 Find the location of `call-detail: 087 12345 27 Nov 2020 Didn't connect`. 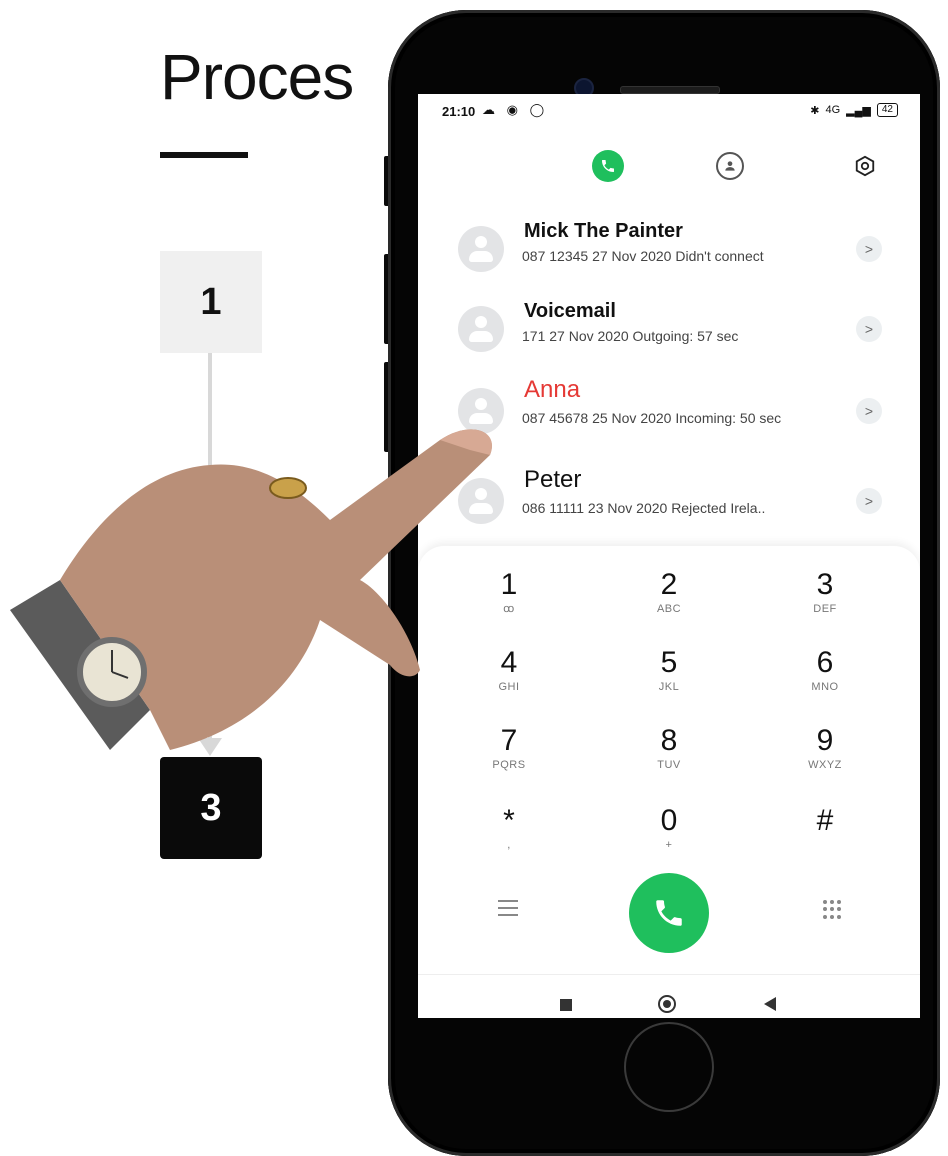

call-detail: 087 12345 27 Nov 2020 Didn't connect is located at coordinates (643, 256).